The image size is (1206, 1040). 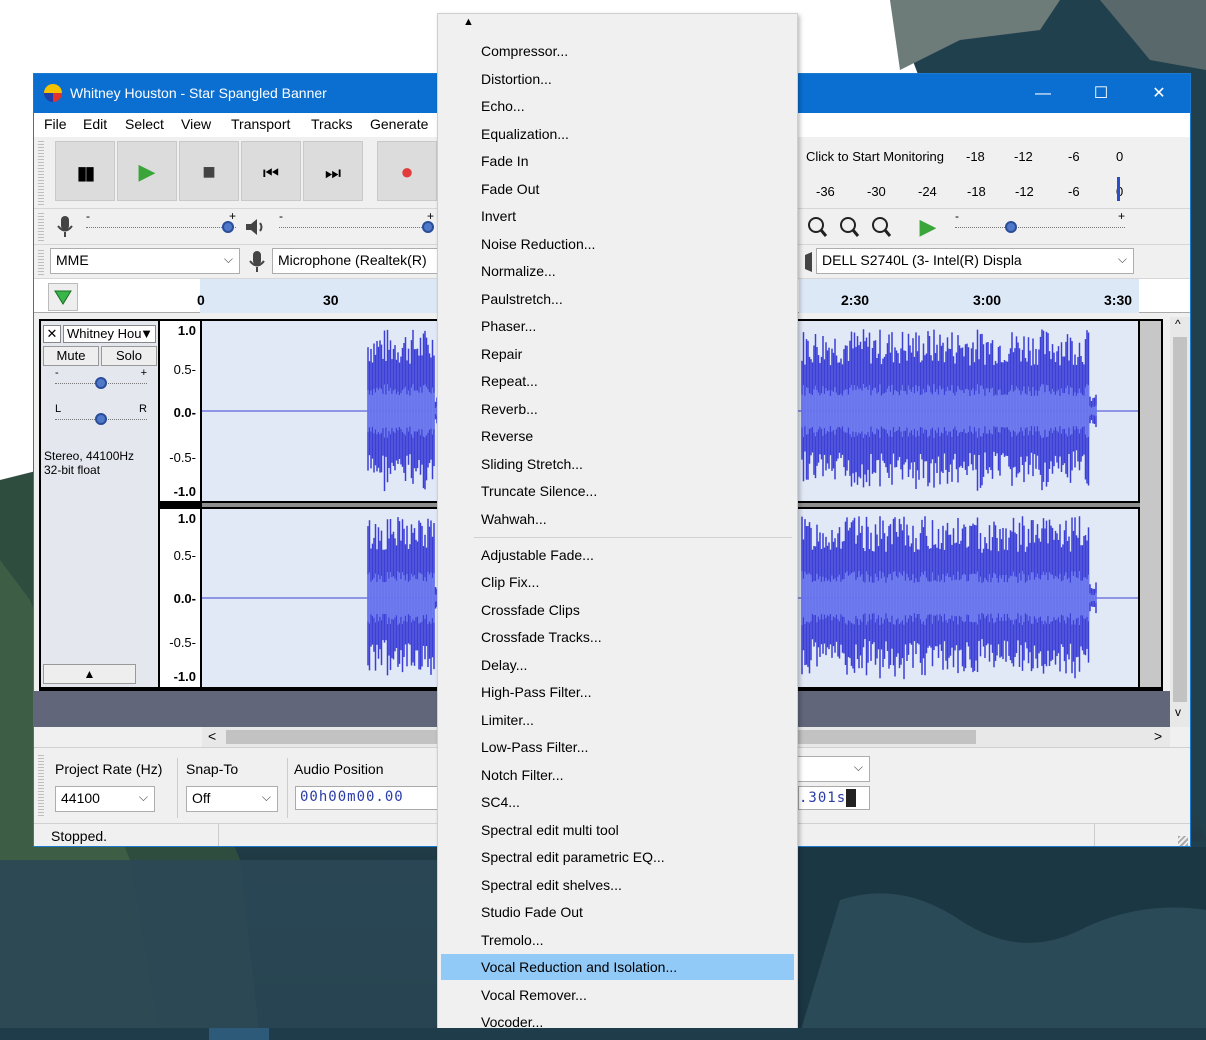 What do you see at coordinates (834, 769) in the screenshot?
I see `selection-mode-select: ⌵` at bounding box center [834, 769].